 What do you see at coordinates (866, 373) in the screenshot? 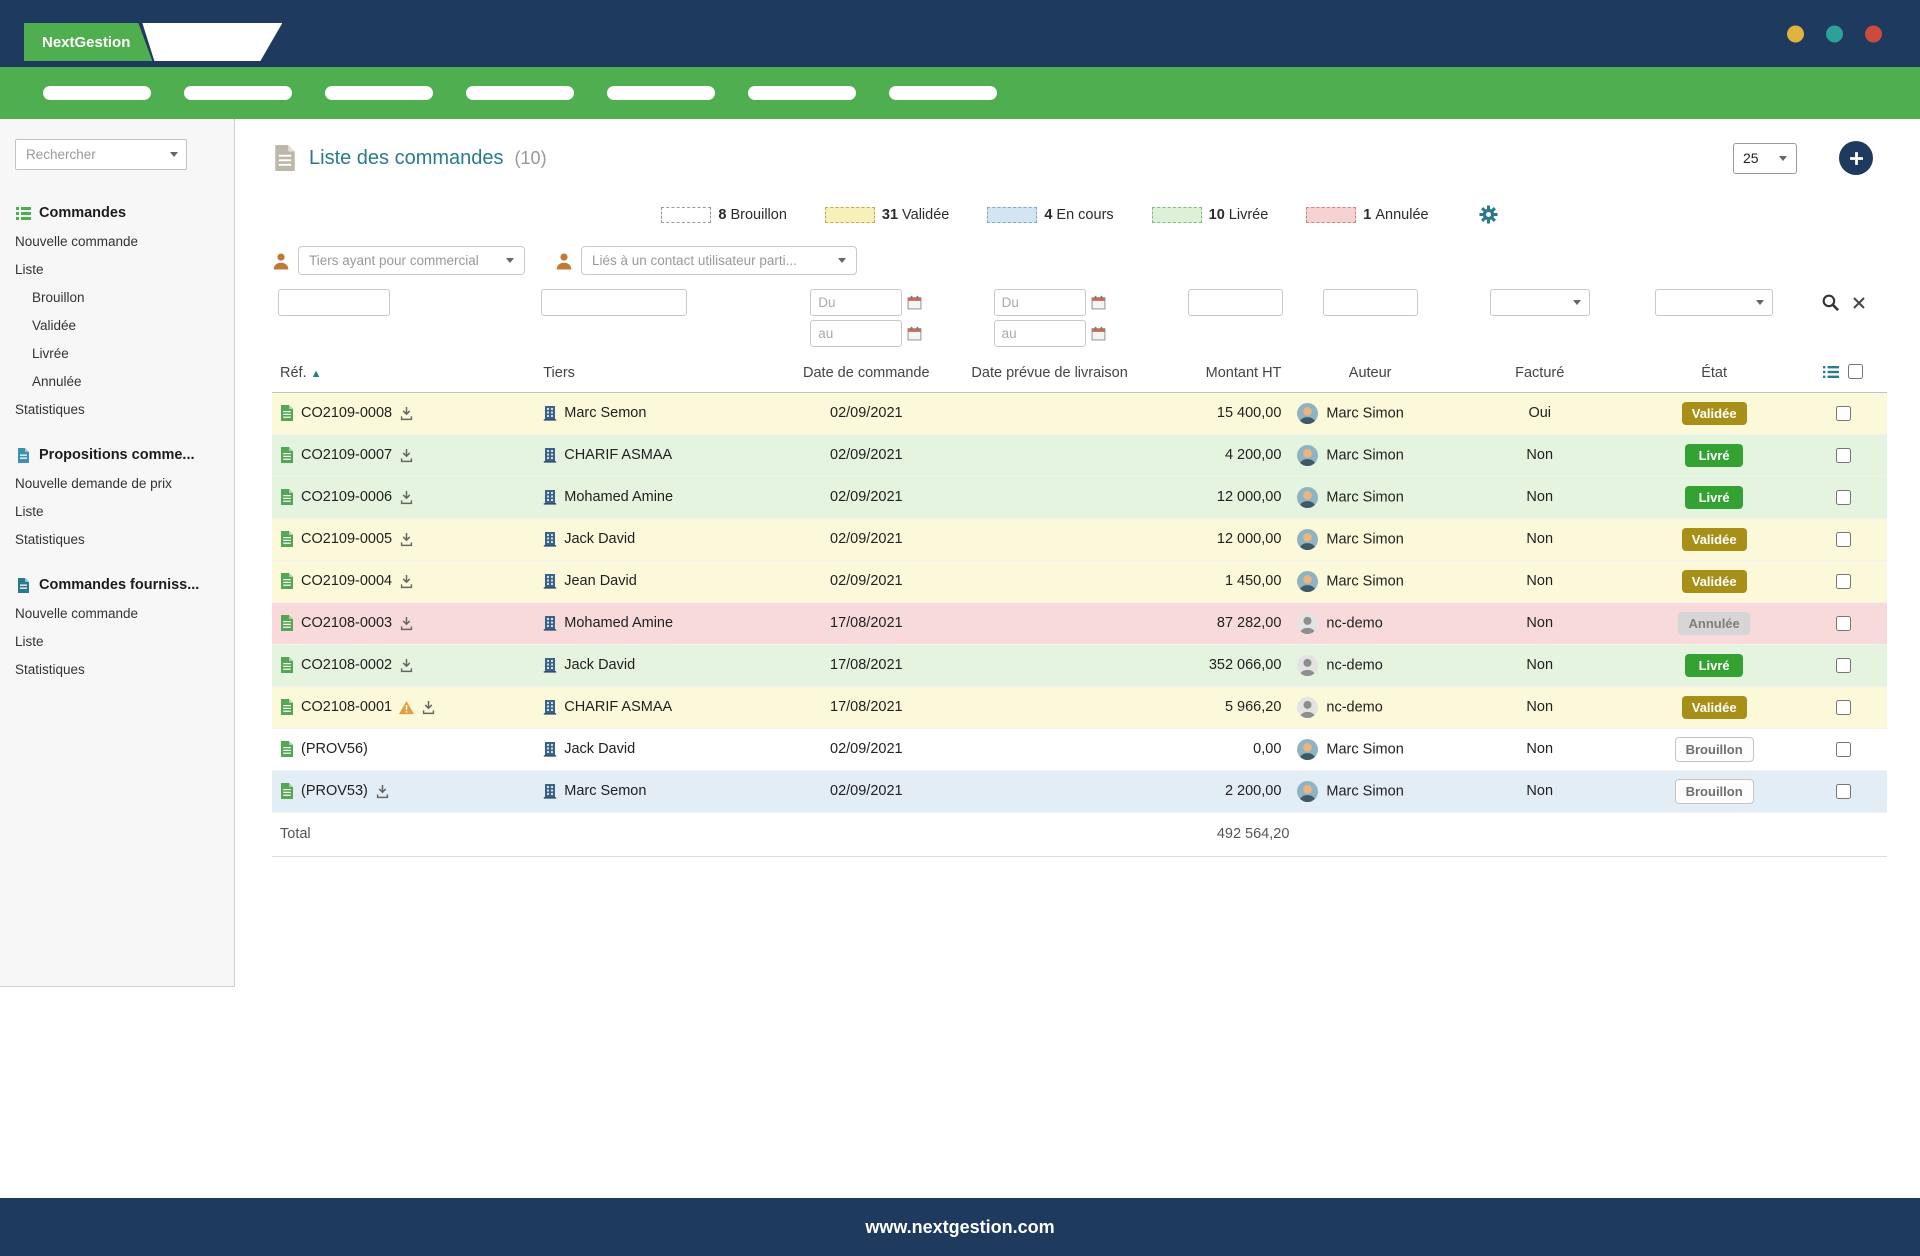
I see `column-header-label: Date de commande` at bounding box center [866, 373].